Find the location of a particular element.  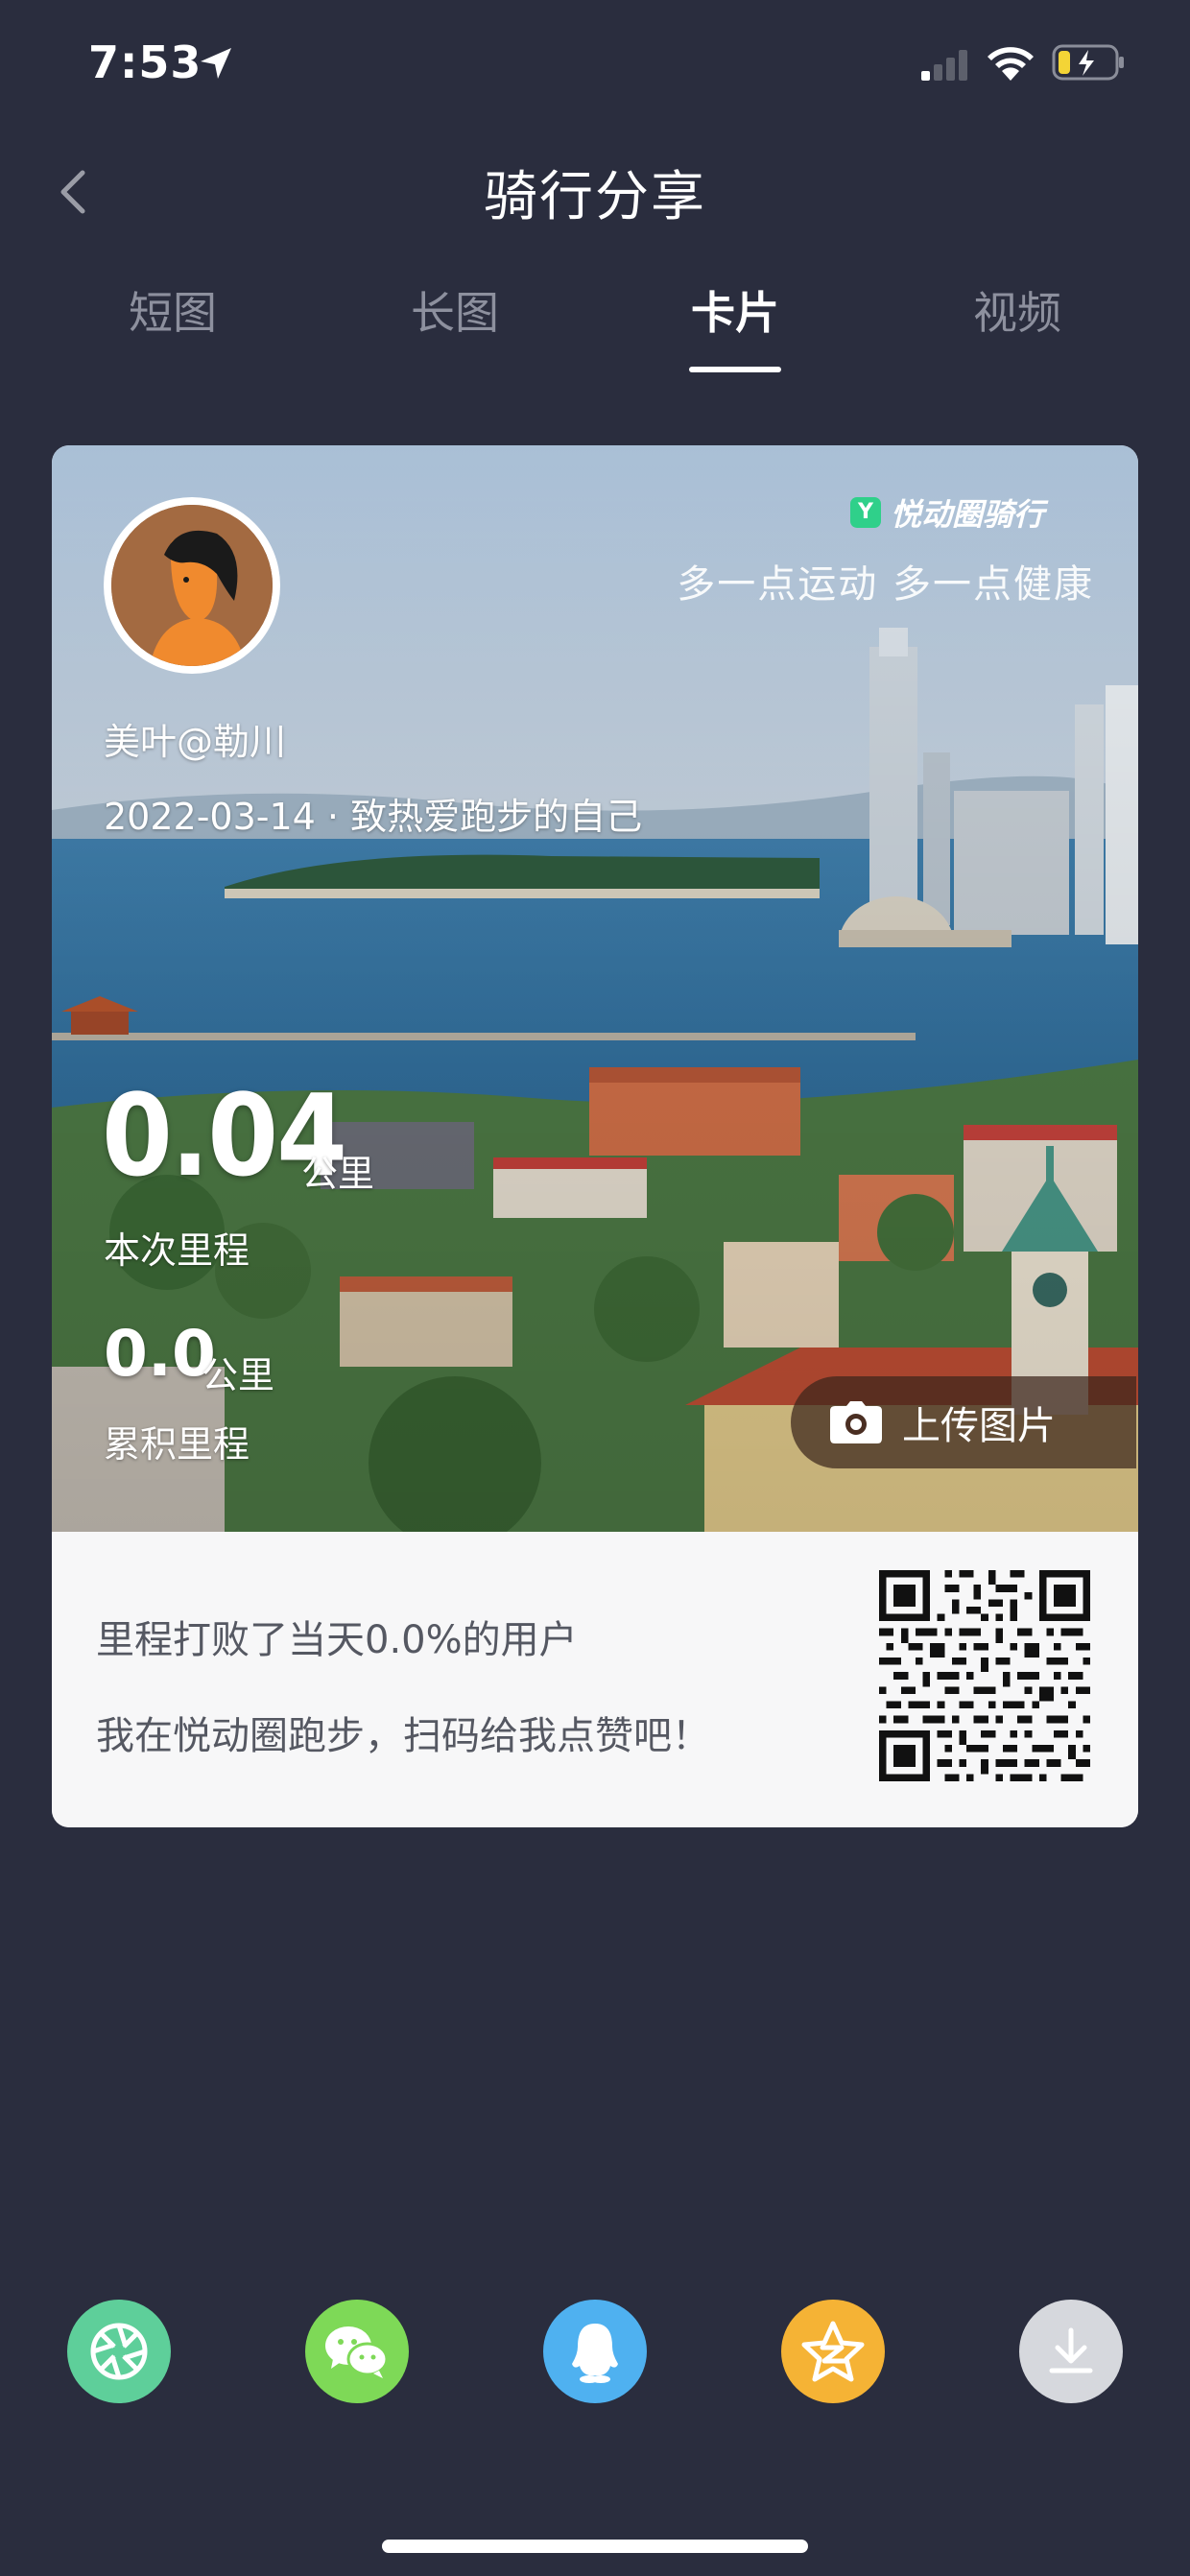

share-qq-button is located at coordinates (595, 2351).